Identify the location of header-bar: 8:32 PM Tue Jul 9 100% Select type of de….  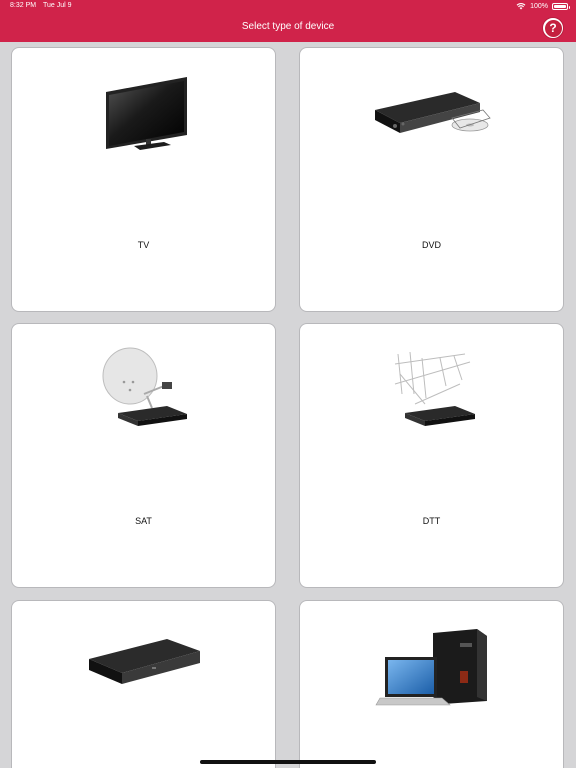
(288, 21).